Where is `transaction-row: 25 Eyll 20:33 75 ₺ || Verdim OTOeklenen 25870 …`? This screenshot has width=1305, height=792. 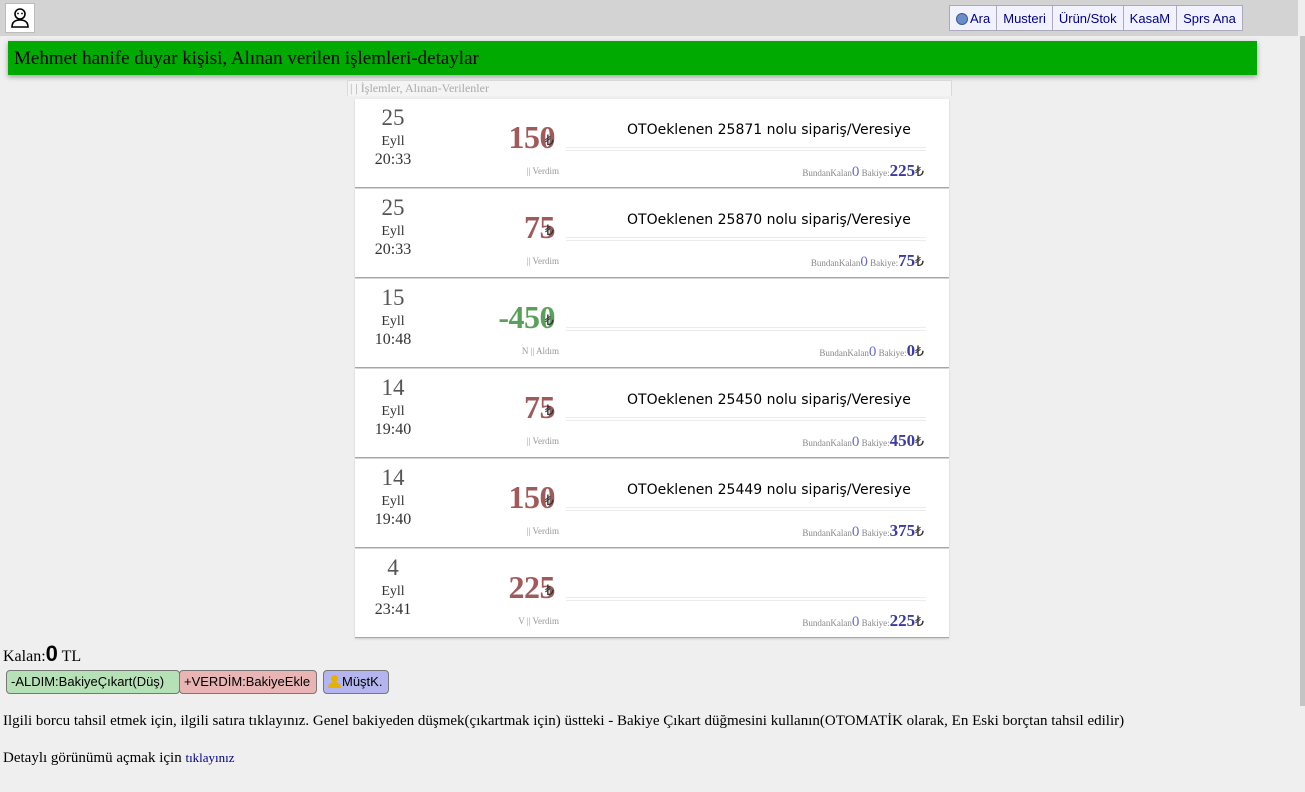
transaction-row: 25 Eyll 20:33 75 ₺ || Verdim OTOeklenen 25870 … is located at coordinates (652, 233).